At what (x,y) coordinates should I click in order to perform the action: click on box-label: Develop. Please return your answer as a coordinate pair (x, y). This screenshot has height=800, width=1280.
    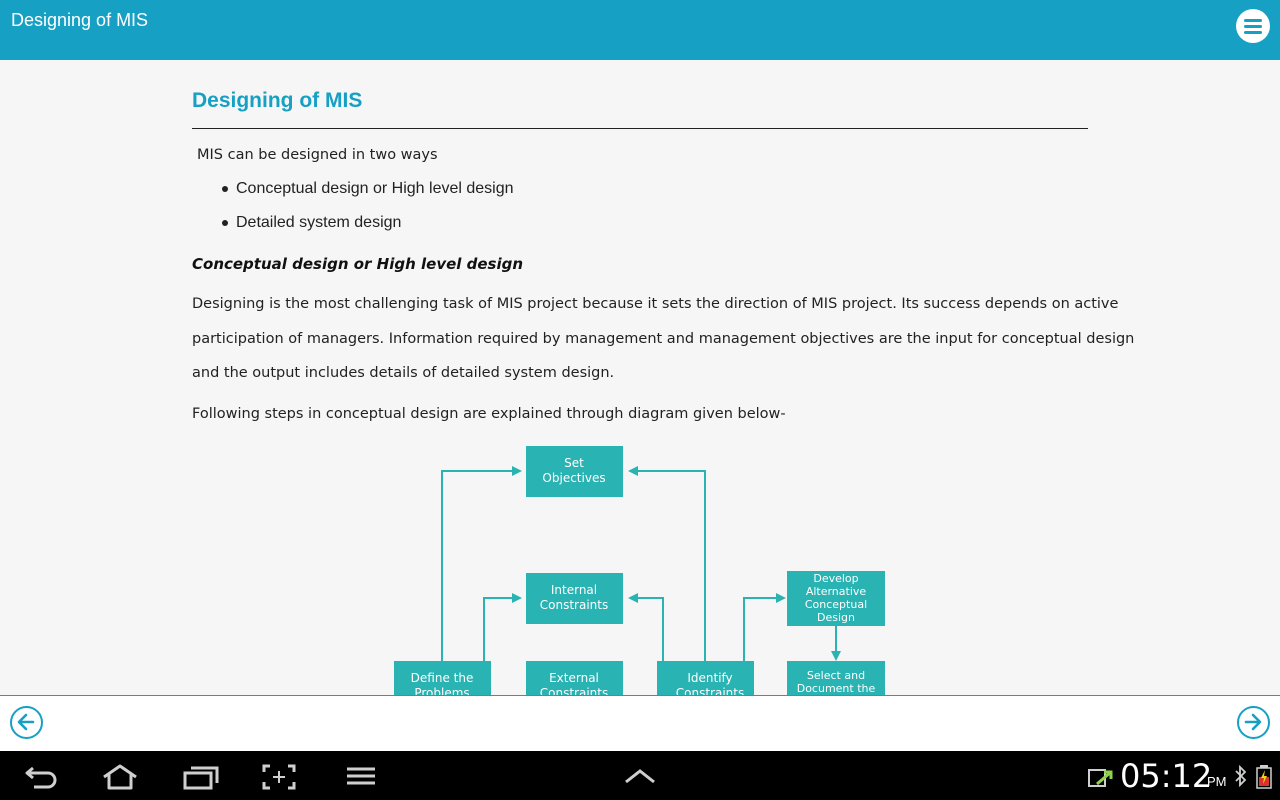
    Looking at the image, I should click on (835, 578).